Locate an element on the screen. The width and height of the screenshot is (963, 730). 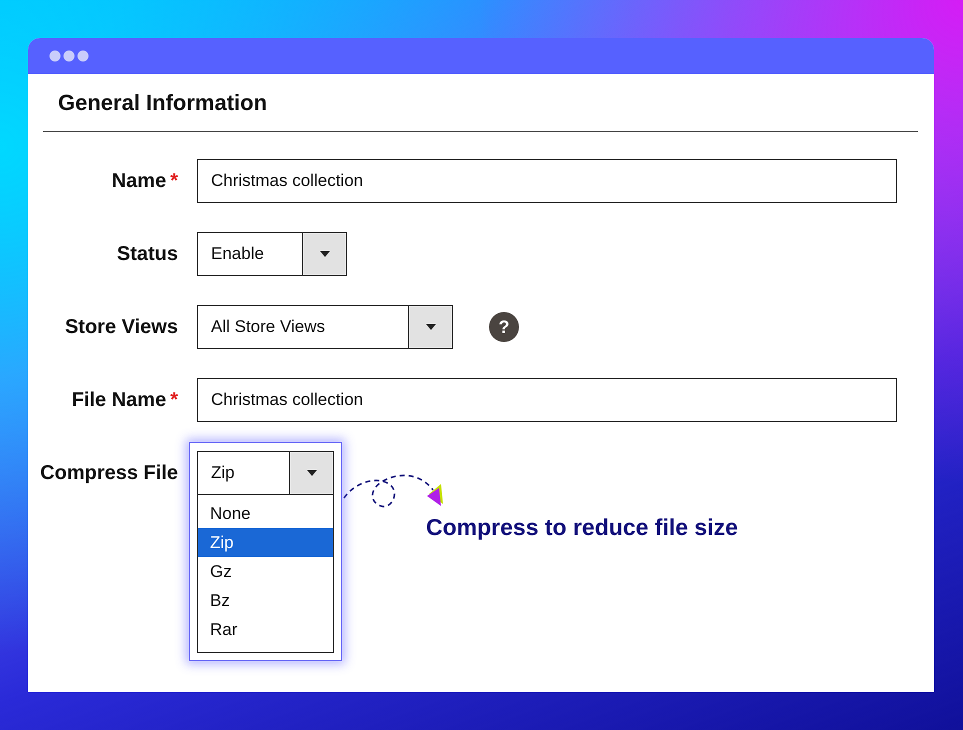
select-field: Enable is located at coordinates (272, 254).